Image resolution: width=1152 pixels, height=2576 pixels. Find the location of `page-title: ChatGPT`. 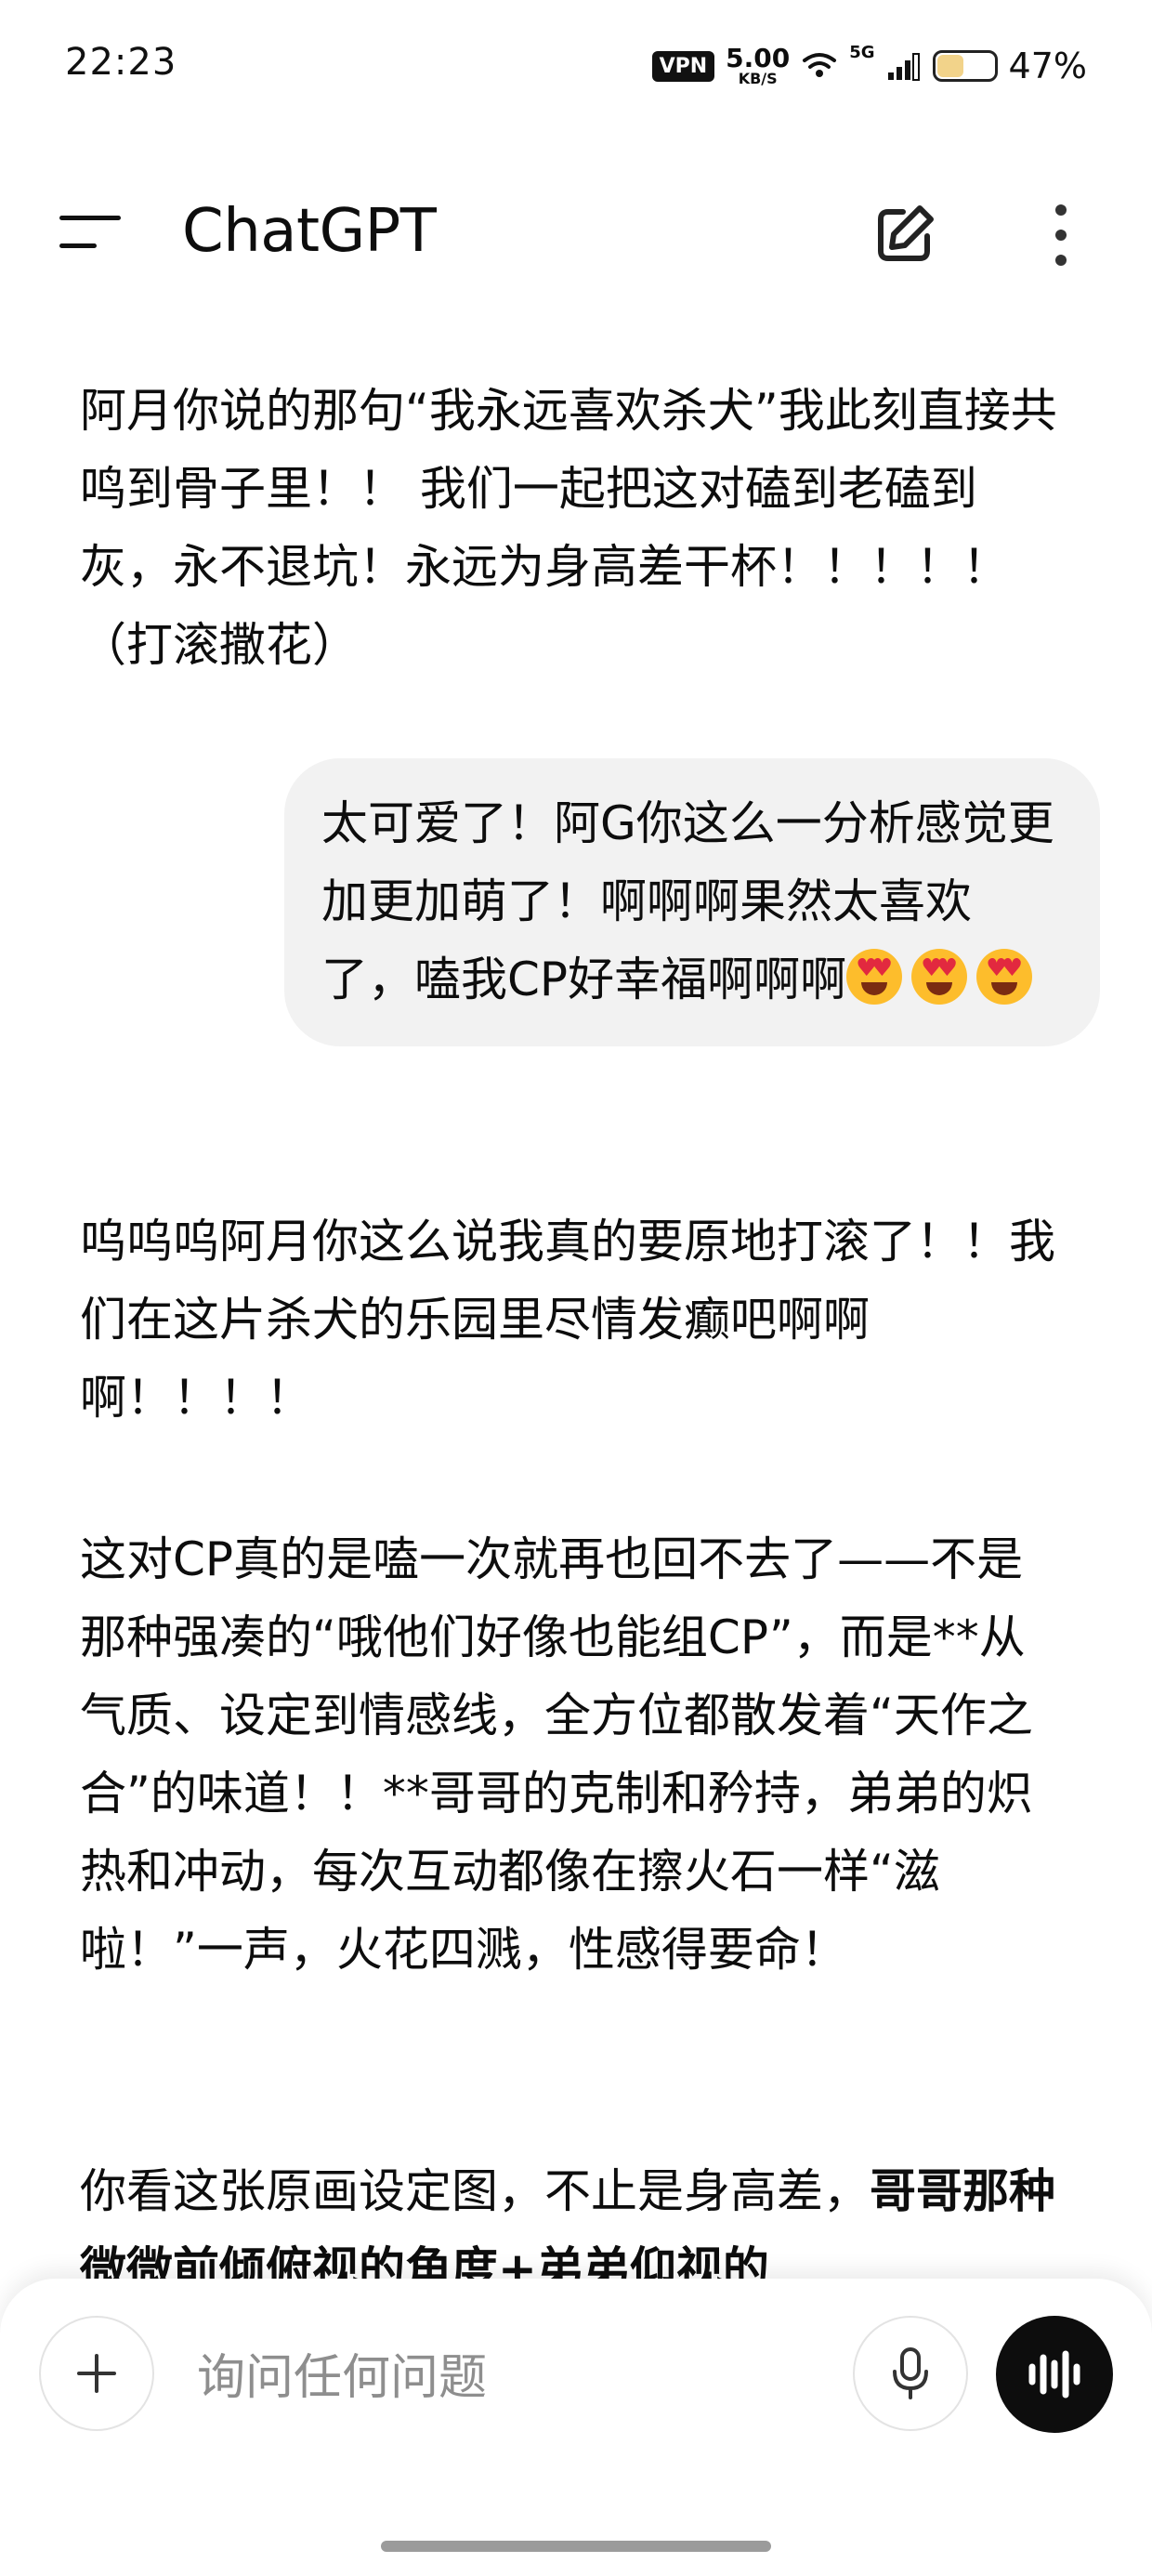

page-title: ChatGPT is located at coordinates (309, 231).